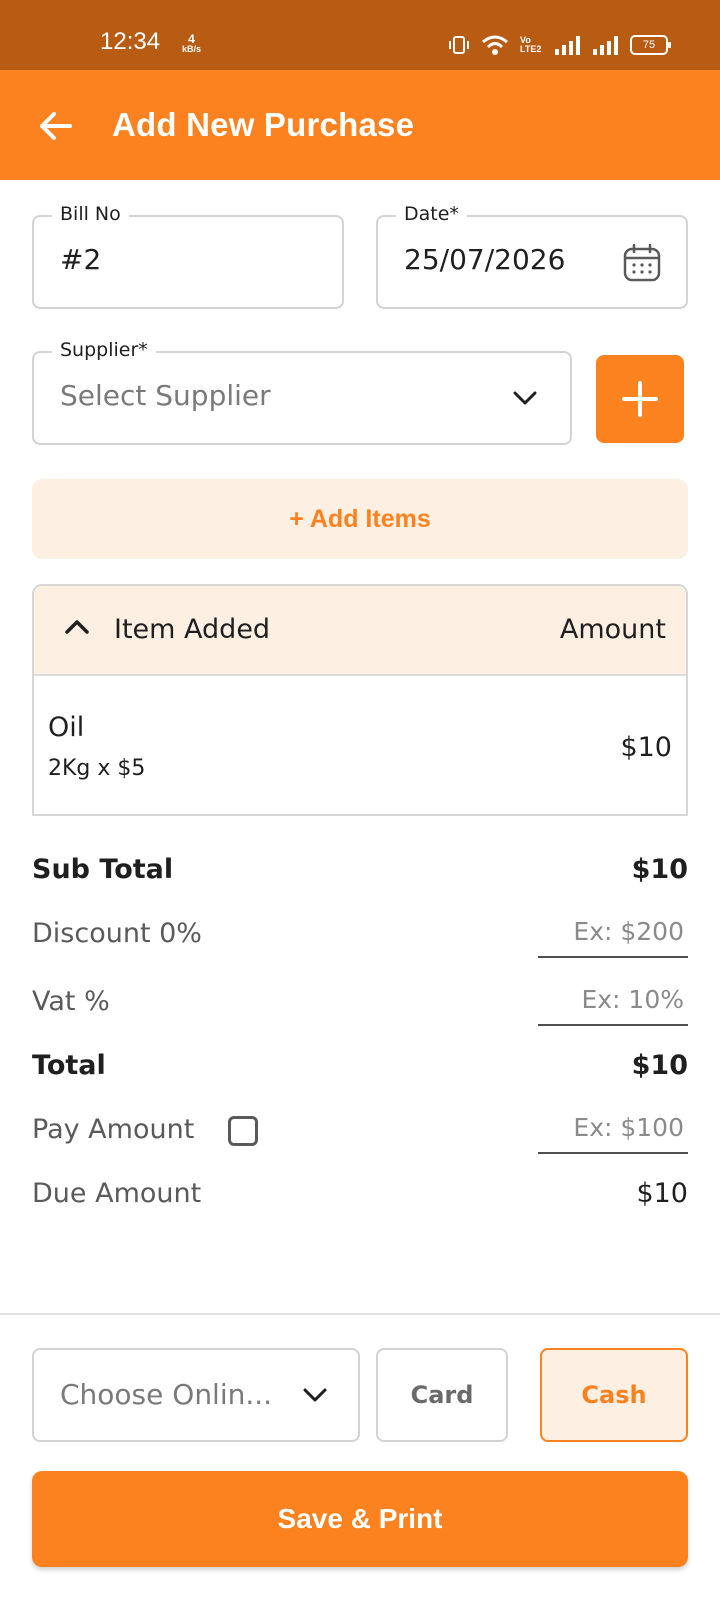 Image resolution: width=720 pixels, height=1600 pixels. Describe the element at coordinates (71, 1001) in the screenshot. I see `vat-label: Vat %` at that location.